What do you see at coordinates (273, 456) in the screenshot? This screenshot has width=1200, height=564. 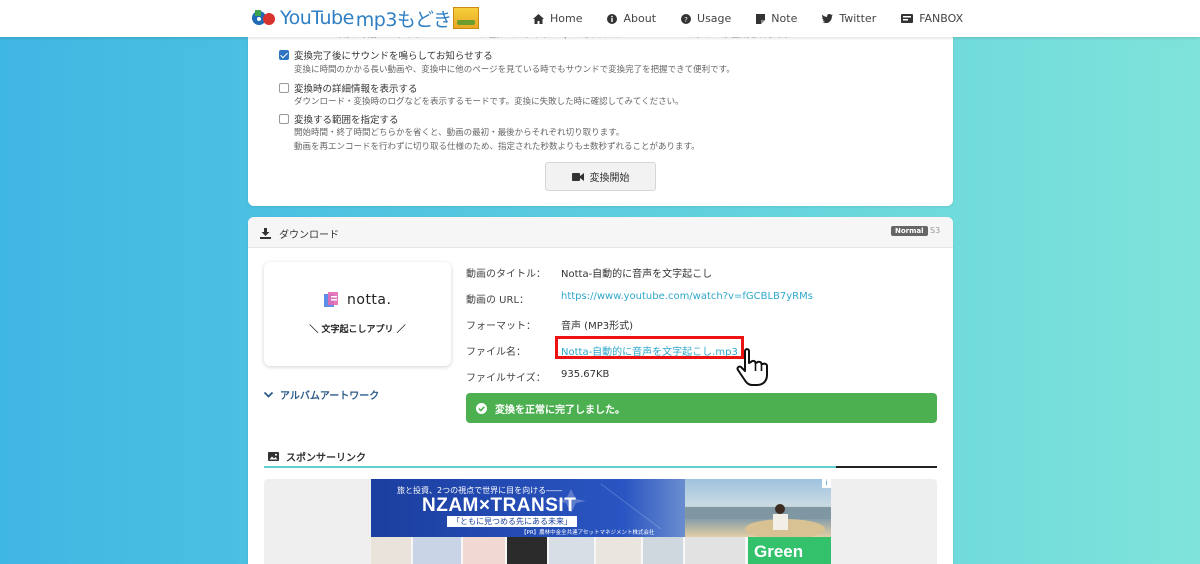 I see `image-icon` at bounding box center [273, 456].